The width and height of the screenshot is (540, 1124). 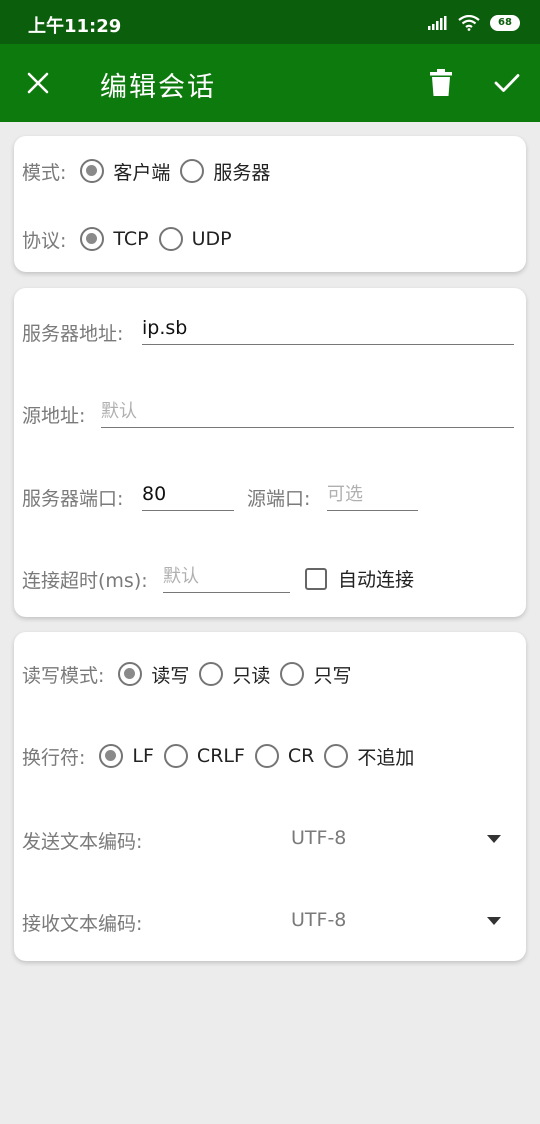 I want to click on rw-writeonly-option: 只写, so click(x=315, y=674).